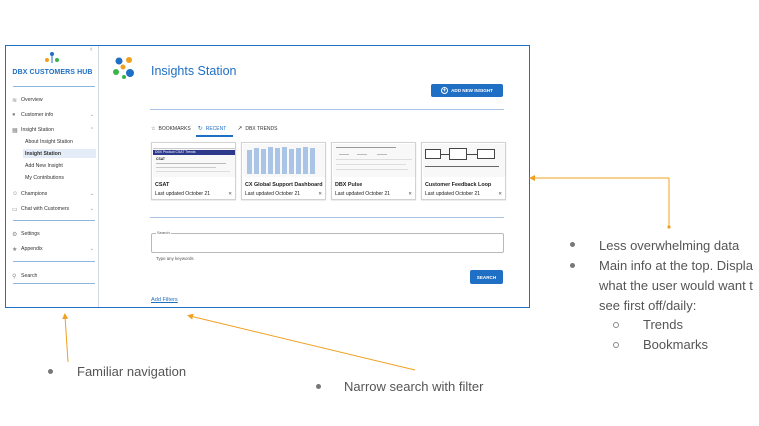 This screenshot has height=426, width=759. I want to click on annotation-text: Less overwhelming data, so click(669, 245).